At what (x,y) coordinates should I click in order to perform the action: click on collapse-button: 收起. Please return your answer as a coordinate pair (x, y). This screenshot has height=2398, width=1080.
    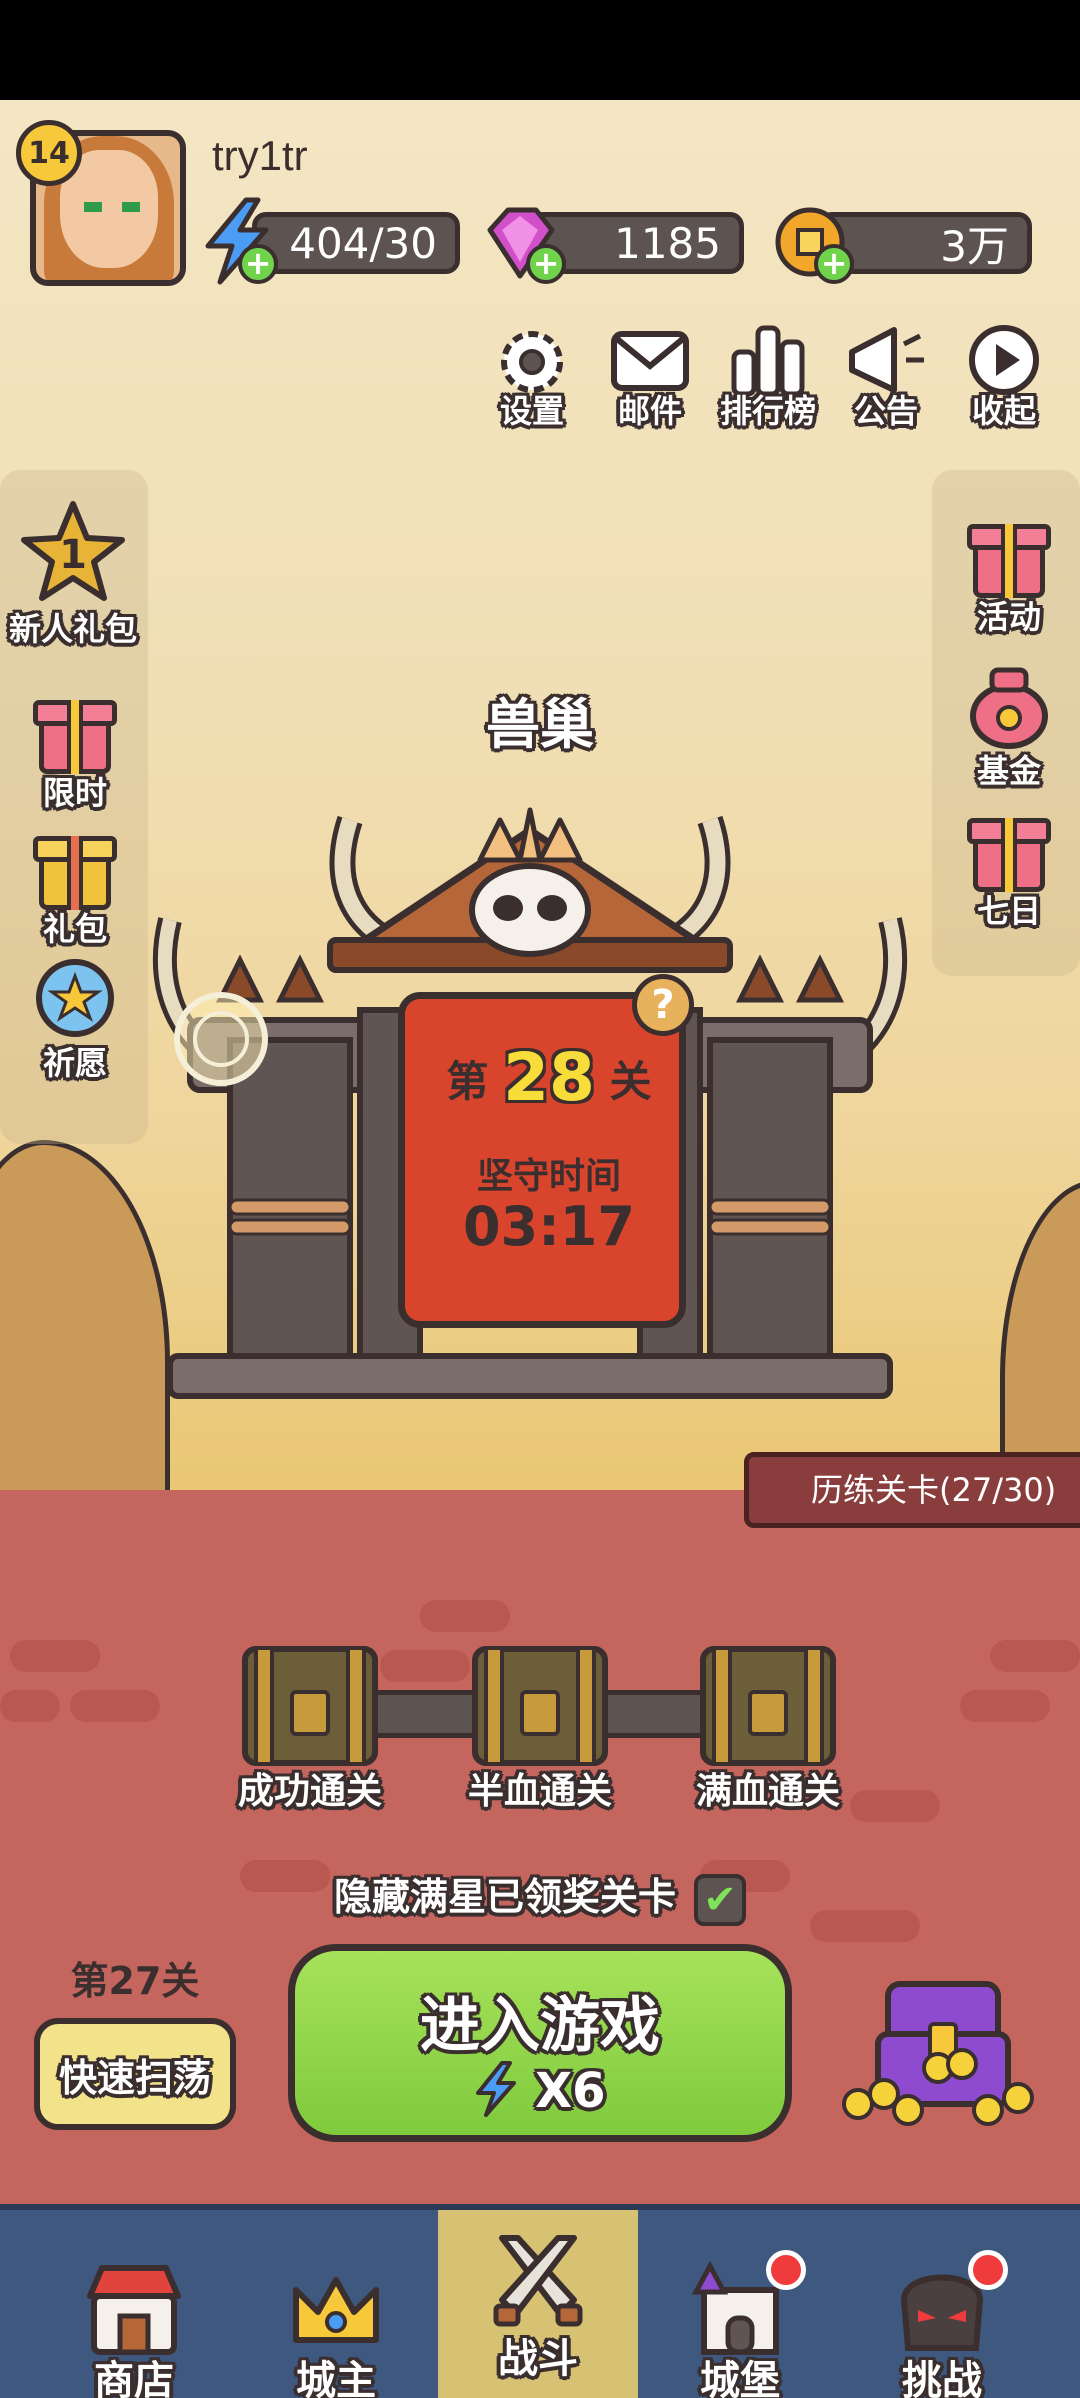
    Looking at the image, I should click on (1004, 377).